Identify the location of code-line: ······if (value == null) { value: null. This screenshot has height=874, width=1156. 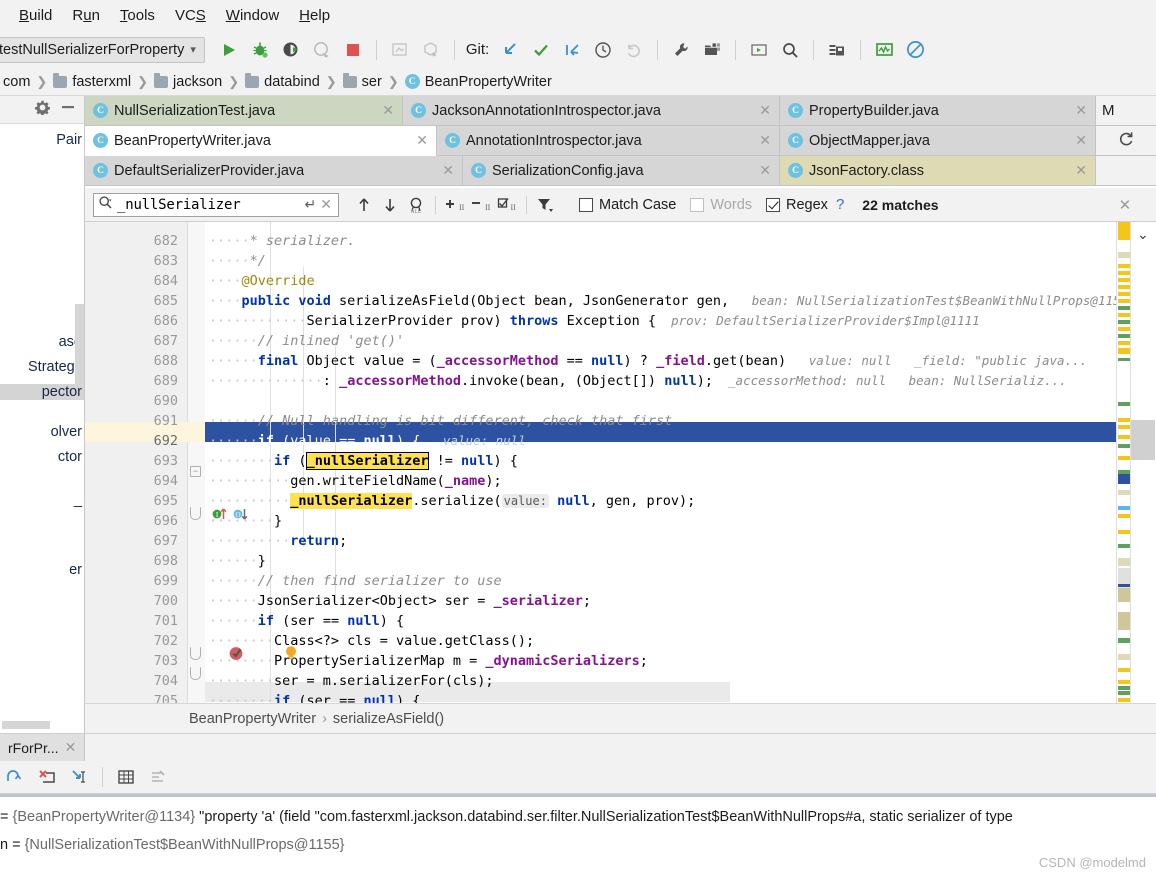
(680, 441).